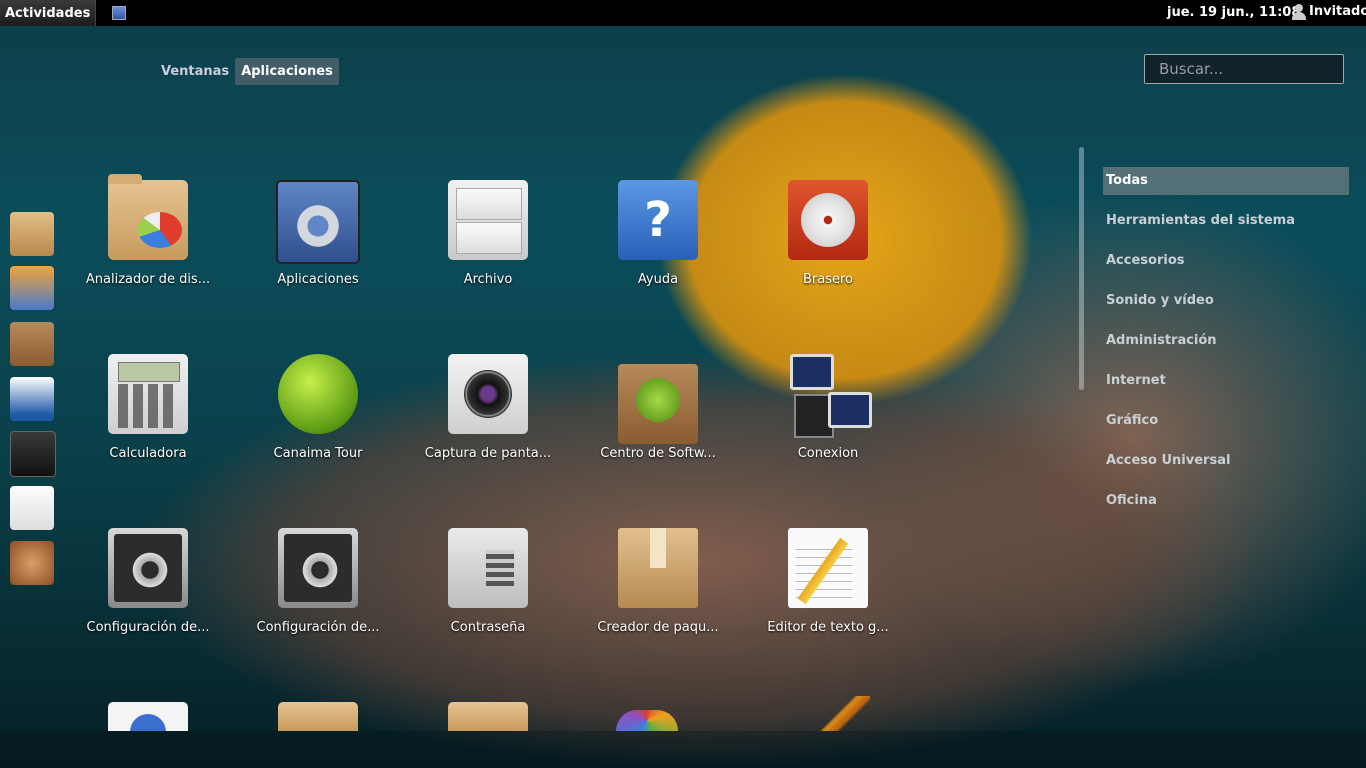 The height and width of the screenshot is (768, 1366). I want to click on app-canaima-tour: Canaima Tour, so click(318, 419).